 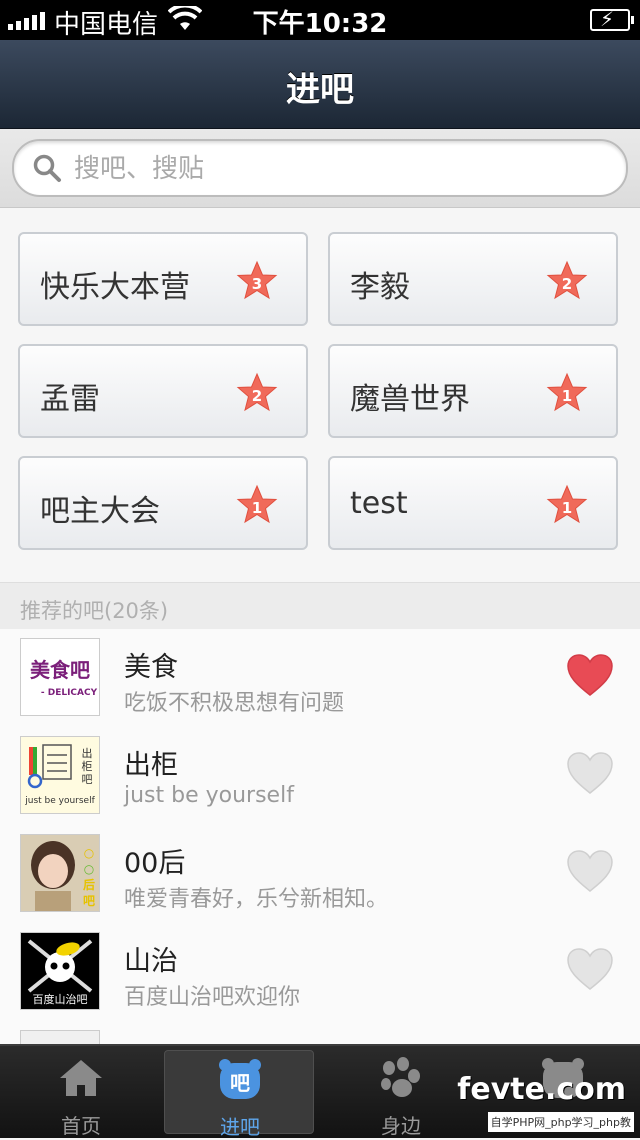 I want to click on bar-avatar: 美食吧 - DELICACY, so click(x=60, y=677).